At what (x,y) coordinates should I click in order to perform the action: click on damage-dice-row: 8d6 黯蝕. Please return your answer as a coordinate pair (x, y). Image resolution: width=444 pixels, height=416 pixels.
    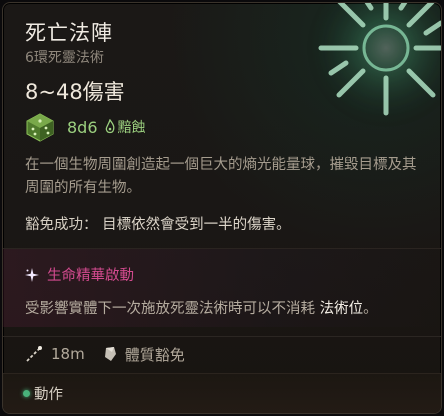
    Looking at the image, I should click on (85, 127).